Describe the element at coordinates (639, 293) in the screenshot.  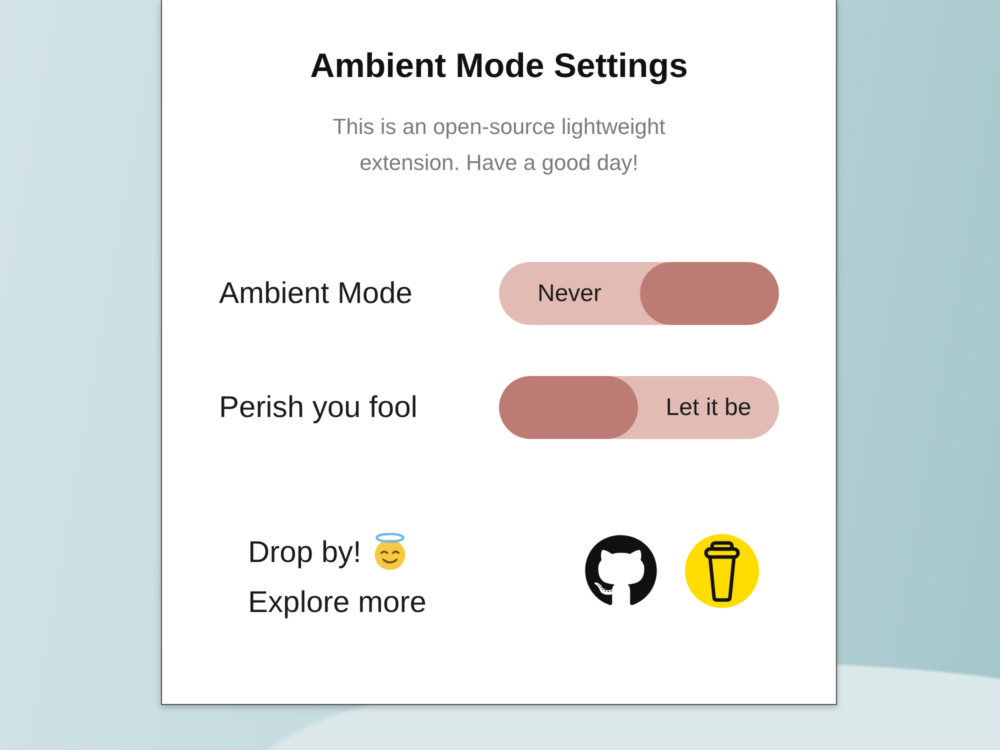
I see `toggle-switch: Never` at that location.